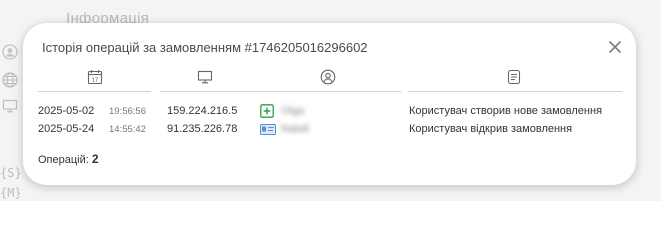 The image size is (661, 240). Describe the element at coordinates (127, 111) in the screenshot. I see `operation-time: 19:56:56` at that location.